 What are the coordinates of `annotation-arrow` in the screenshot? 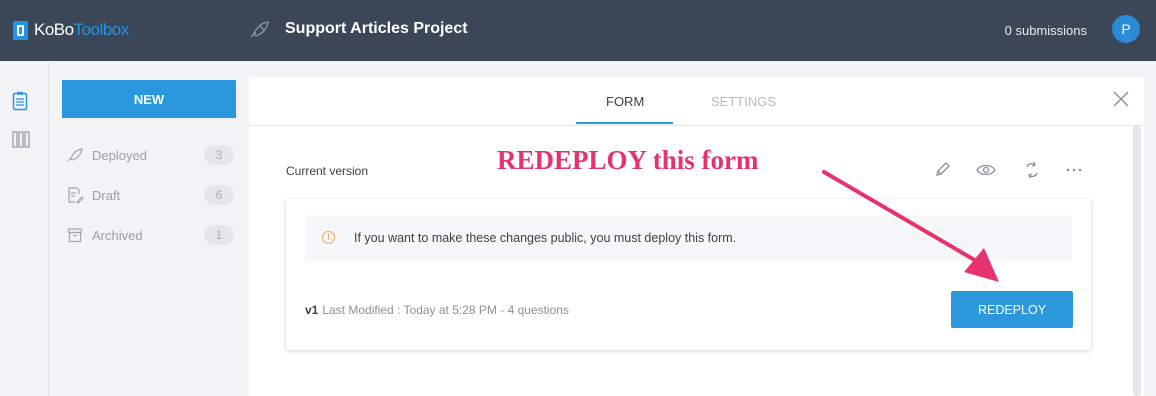 It's located at (910, 226).